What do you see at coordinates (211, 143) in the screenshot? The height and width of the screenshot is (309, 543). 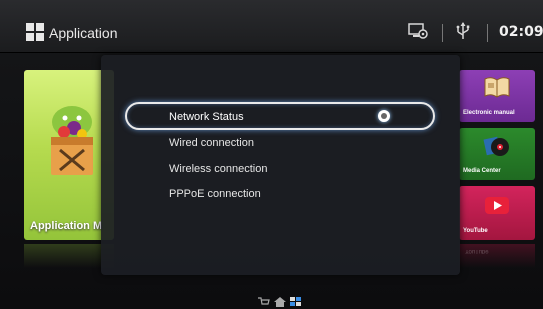 I see `menu-item-wired-connection: Wired connection` at bounding box center [211, 143].